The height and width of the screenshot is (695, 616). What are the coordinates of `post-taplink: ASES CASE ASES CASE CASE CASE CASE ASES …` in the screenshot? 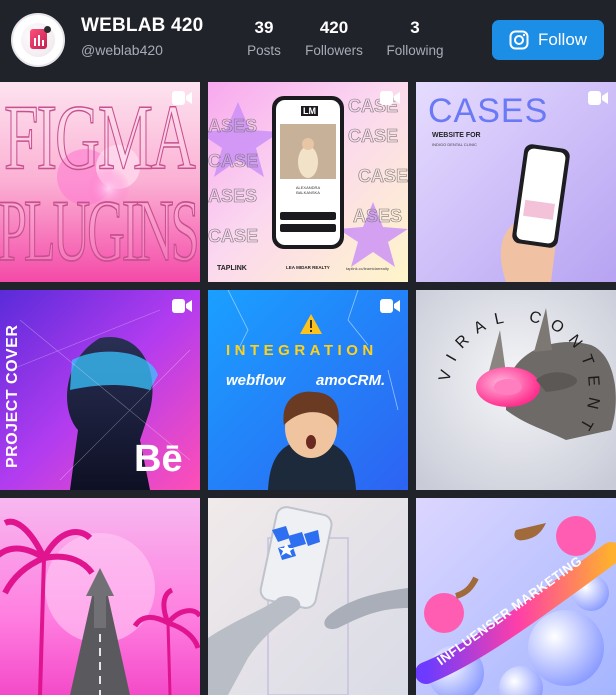 It's located at (308, 182).